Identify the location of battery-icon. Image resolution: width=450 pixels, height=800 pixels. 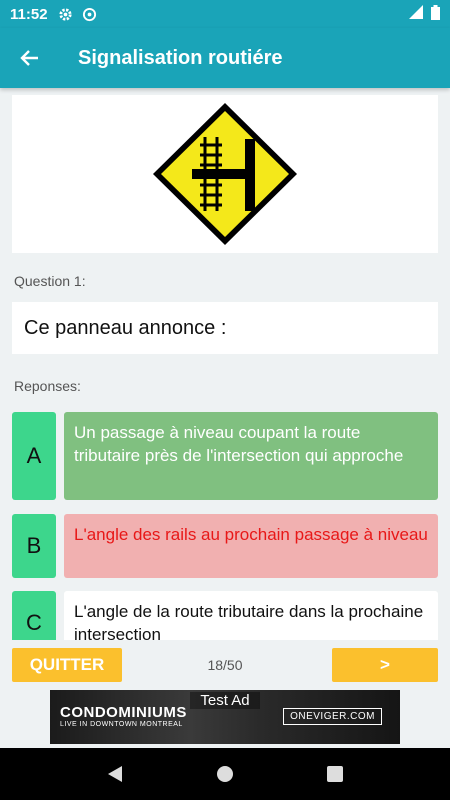
(435, 14).